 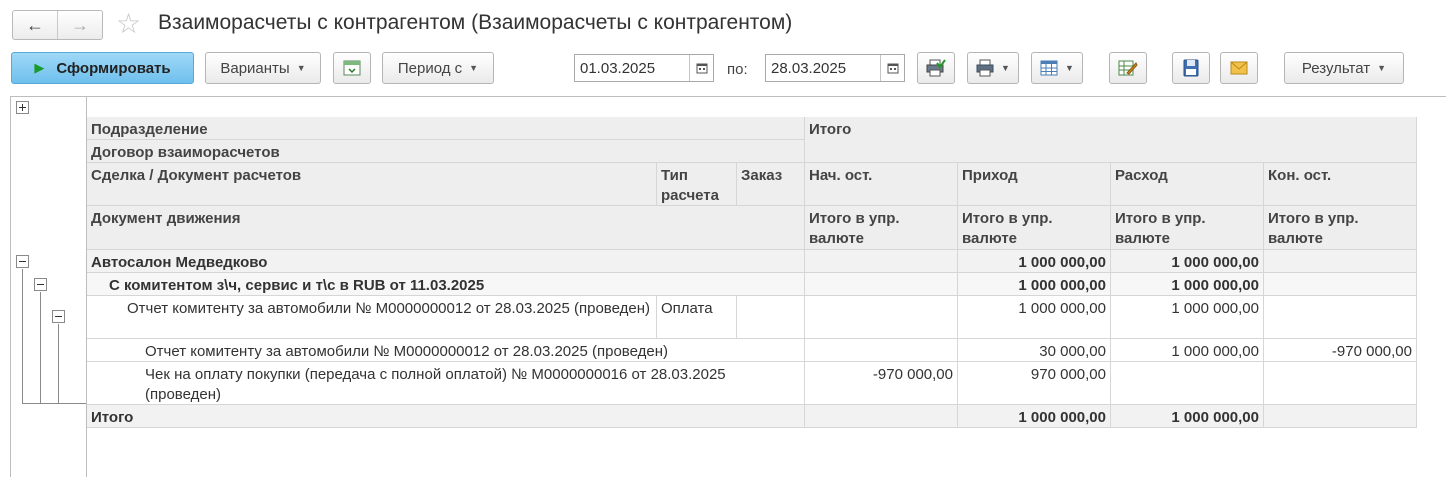 I want to click on panel-toggle-icon, so click(x=352, y=68).